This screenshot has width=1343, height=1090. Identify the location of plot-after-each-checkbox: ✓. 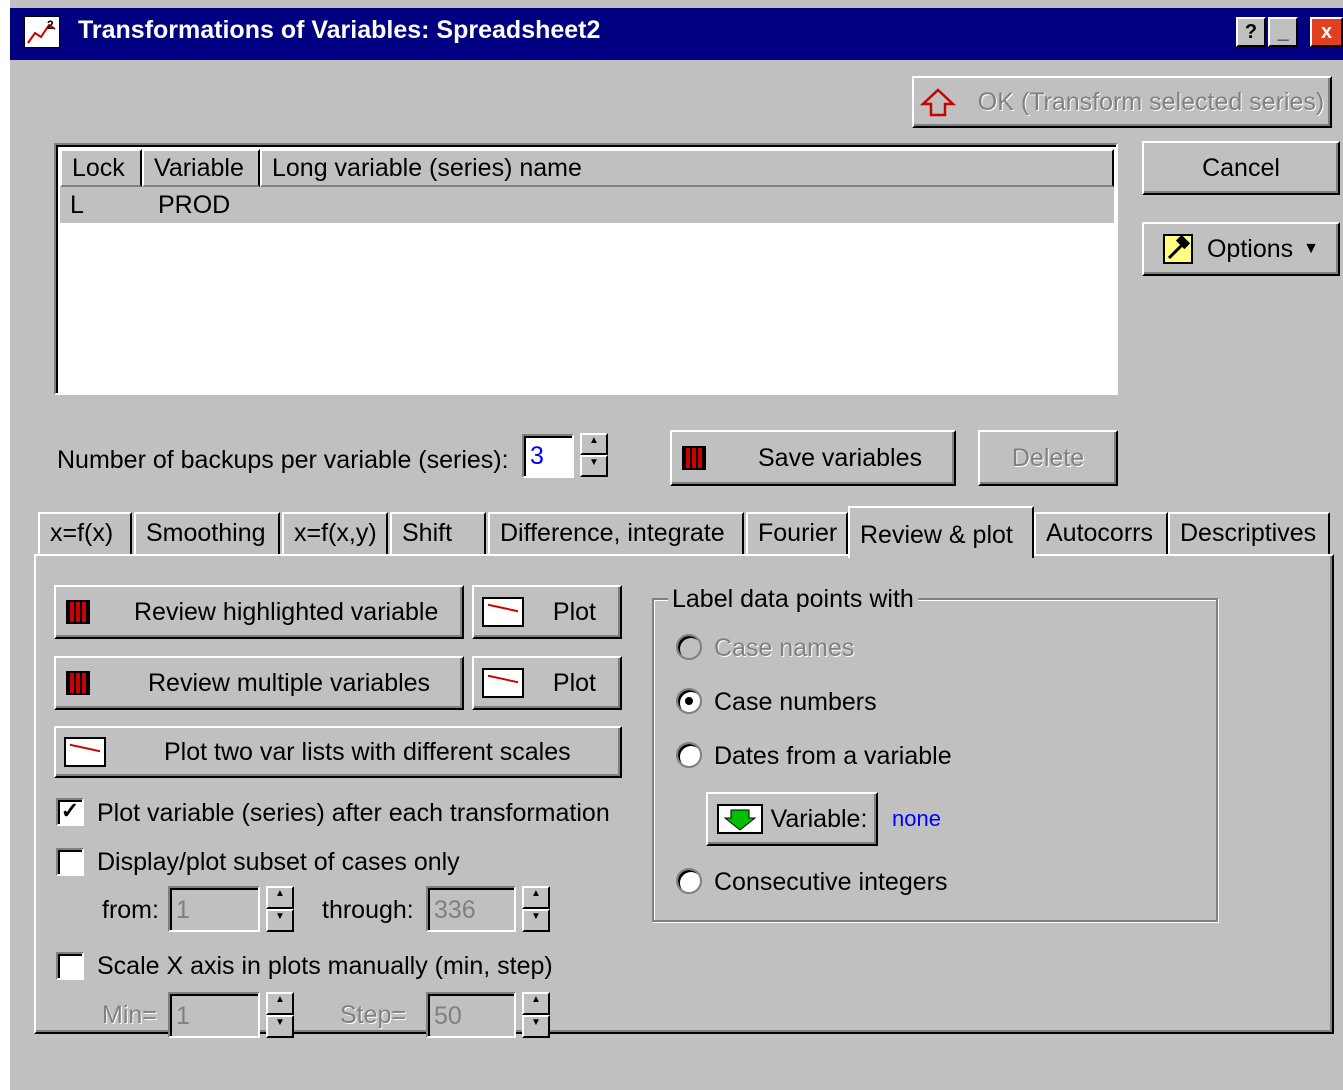
(70, 812).